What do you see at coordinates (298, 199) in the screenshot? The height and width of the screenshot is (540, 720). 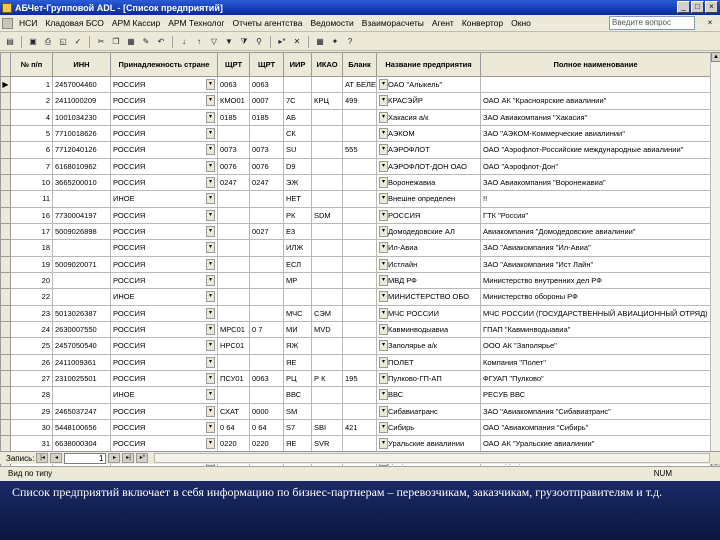 I see `cell-iir: НЕТ` at bounding box center [298, 199].